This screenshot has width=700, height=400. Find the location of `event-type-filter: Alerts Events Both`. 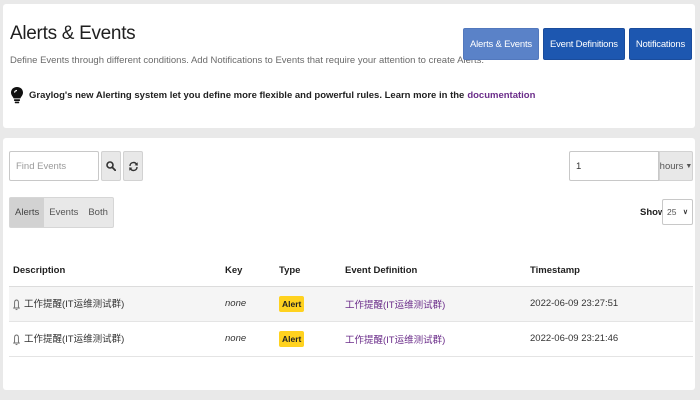

event-type-filter: Alerts Events Both is located at coordinates (61, 212).